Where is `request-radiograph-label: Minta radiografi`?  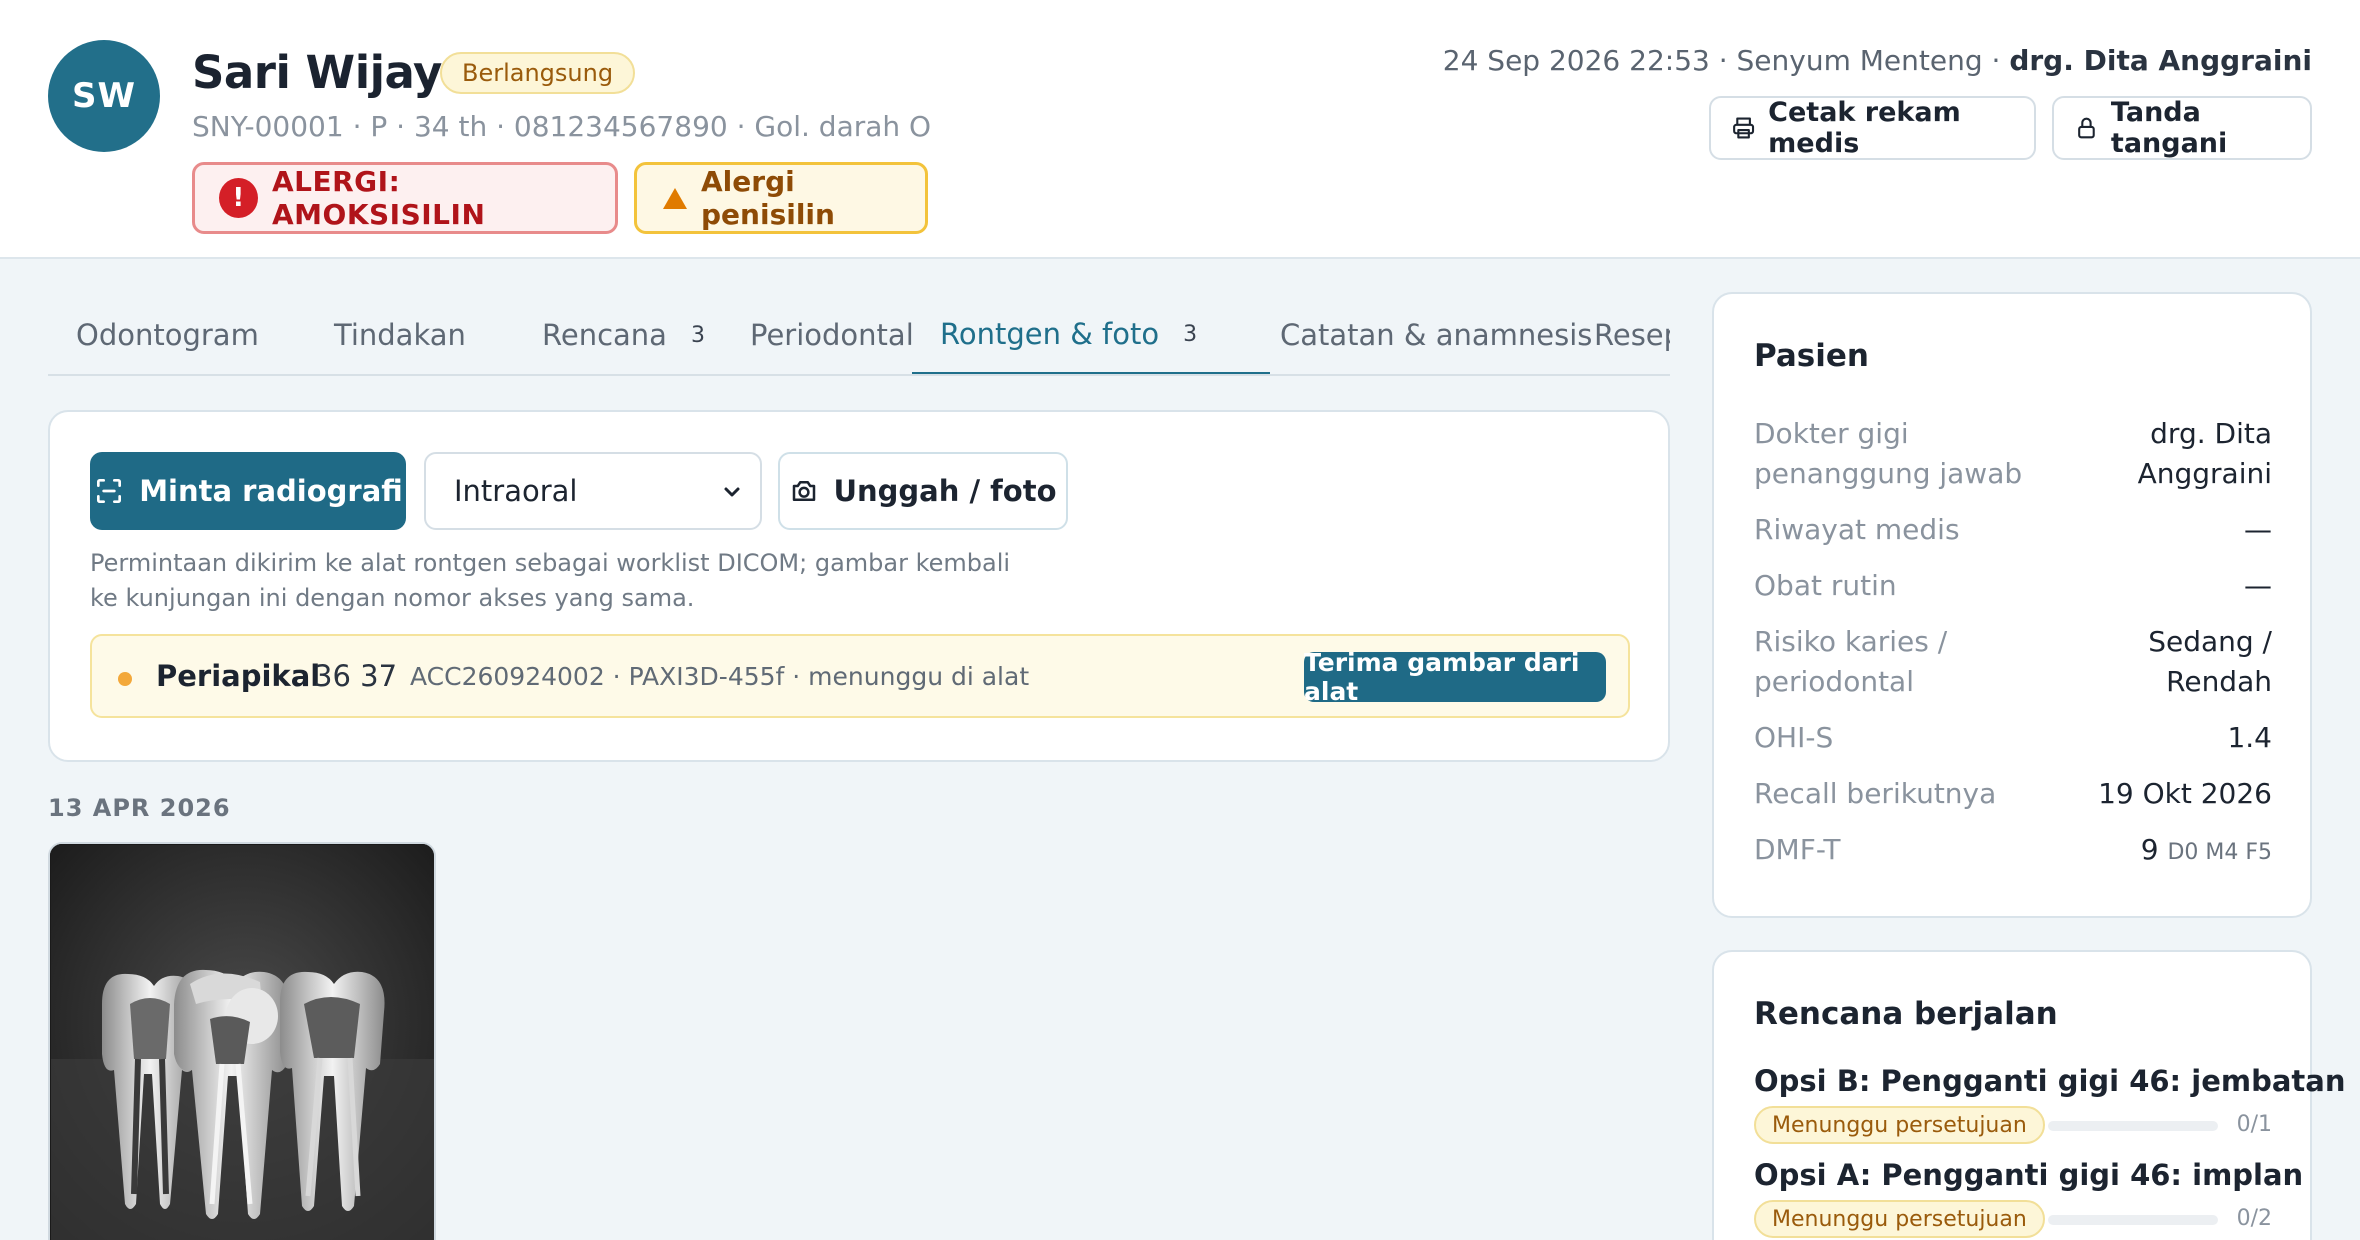
request-radiograph-label: Minta radiografi is located at coordinates (271, 491).